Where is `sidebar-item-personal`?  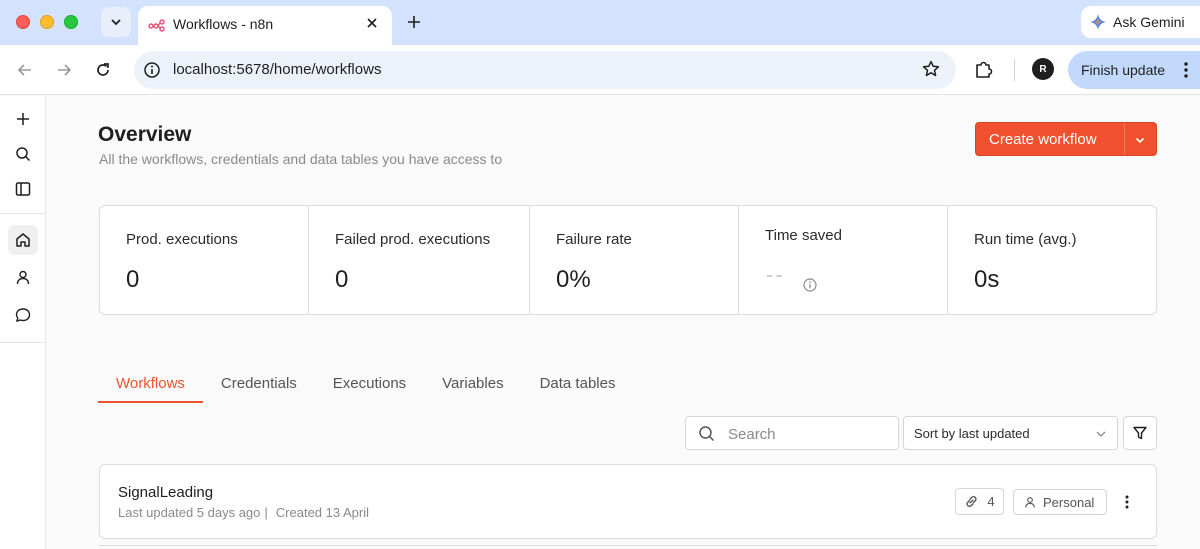 sidebar-item-personal is located at coordinates (23, 277).